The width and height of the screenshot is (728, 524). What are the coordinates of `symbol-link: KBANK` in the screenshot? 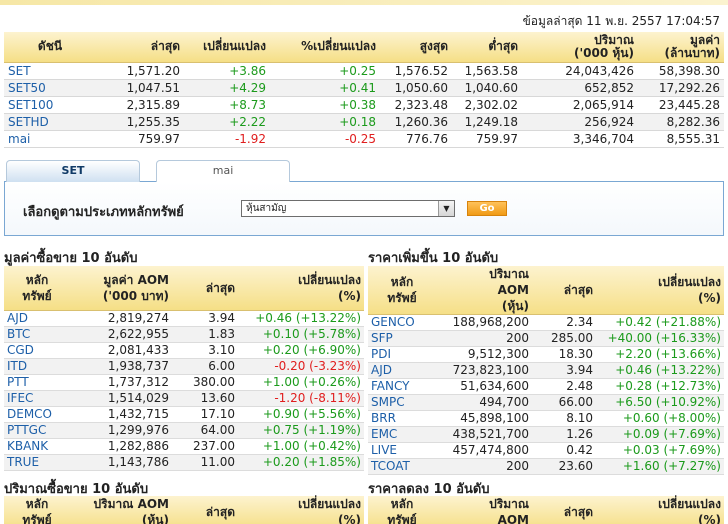 It's located at (37, 446).